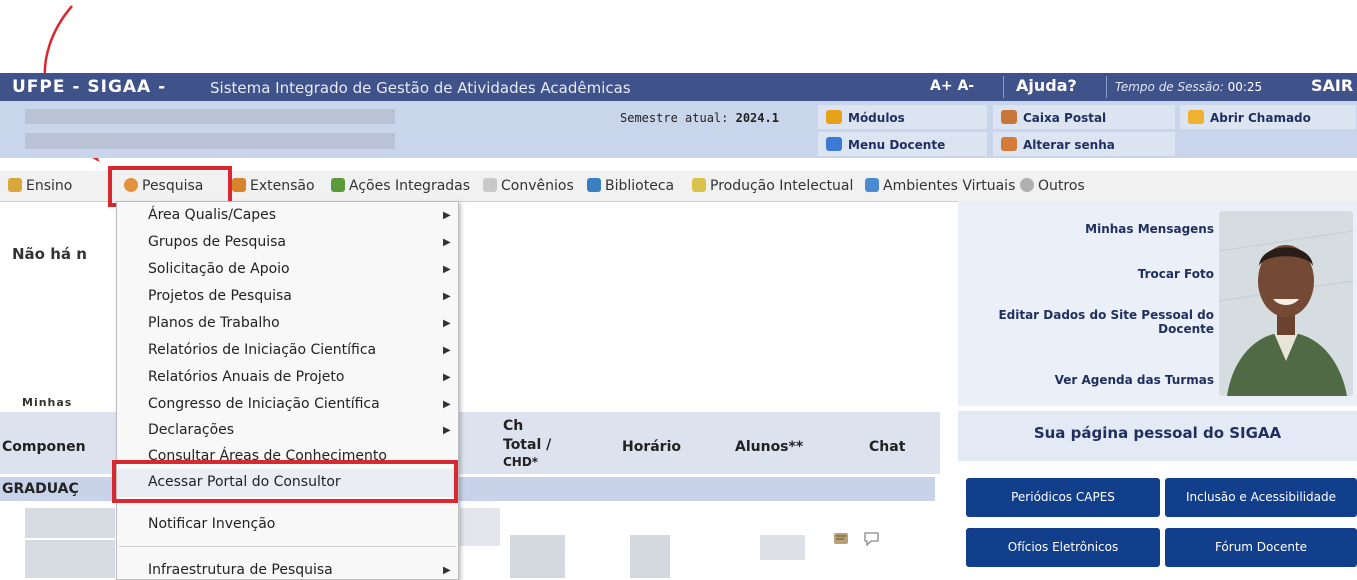 The width and height of the screenshot is (1357, 580). Describe the element at coordinates (44, 447) in the screenshot. I see `col-component: Componen` at that location.